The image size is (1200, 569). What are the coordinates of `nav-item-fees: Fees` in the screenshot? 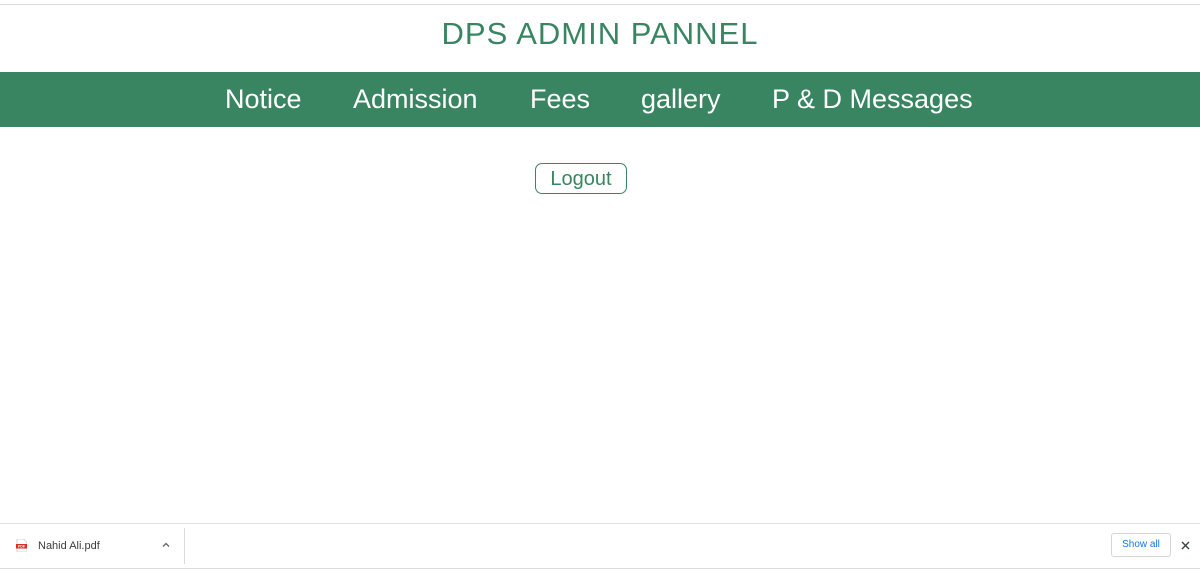 It's located at (560, 99).